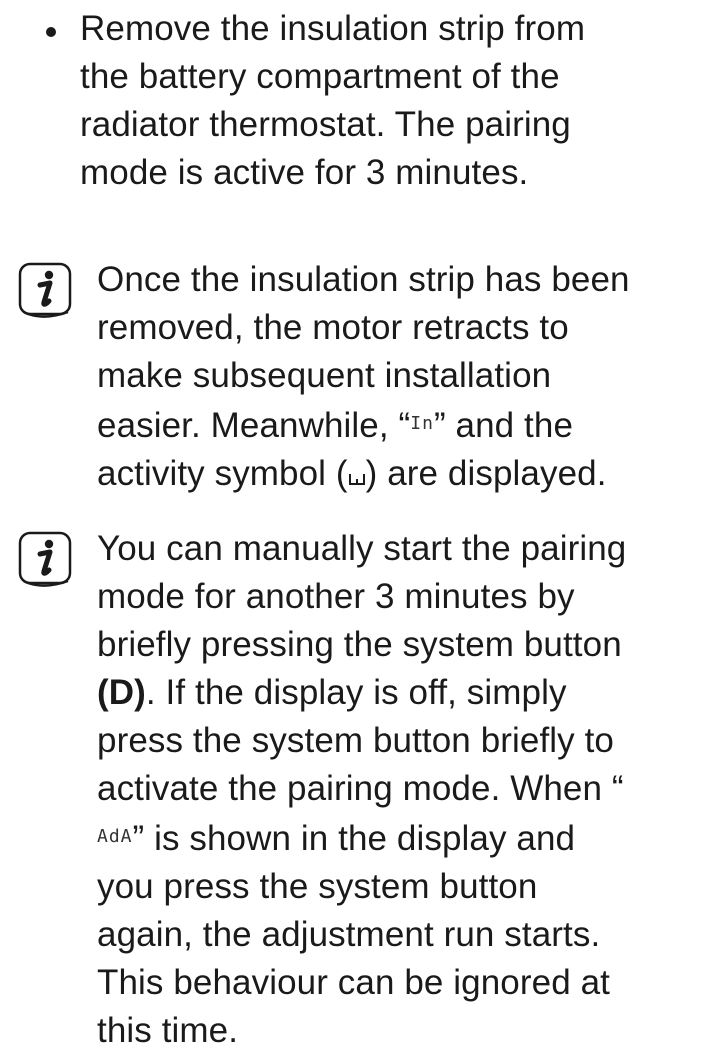 Image resolution: width=703 pixels, height=1055 pixels. Describe the element at coordinates (422, 423) in the screenshot. I see `display-segment-text: In` at that location.